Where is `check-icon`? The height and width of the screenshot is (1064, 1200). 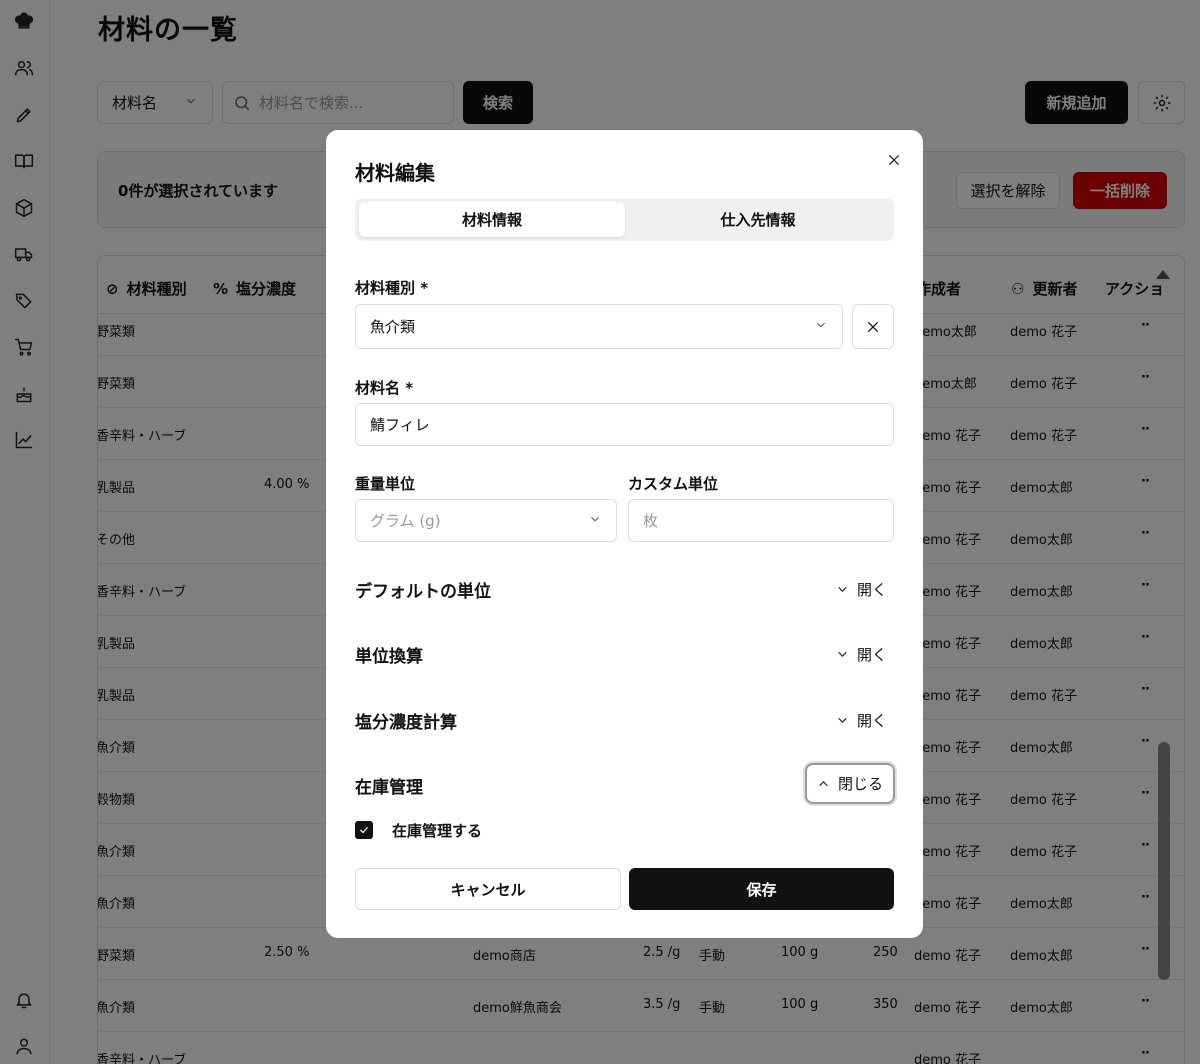
check-icon is located at coordinates (364, 830).